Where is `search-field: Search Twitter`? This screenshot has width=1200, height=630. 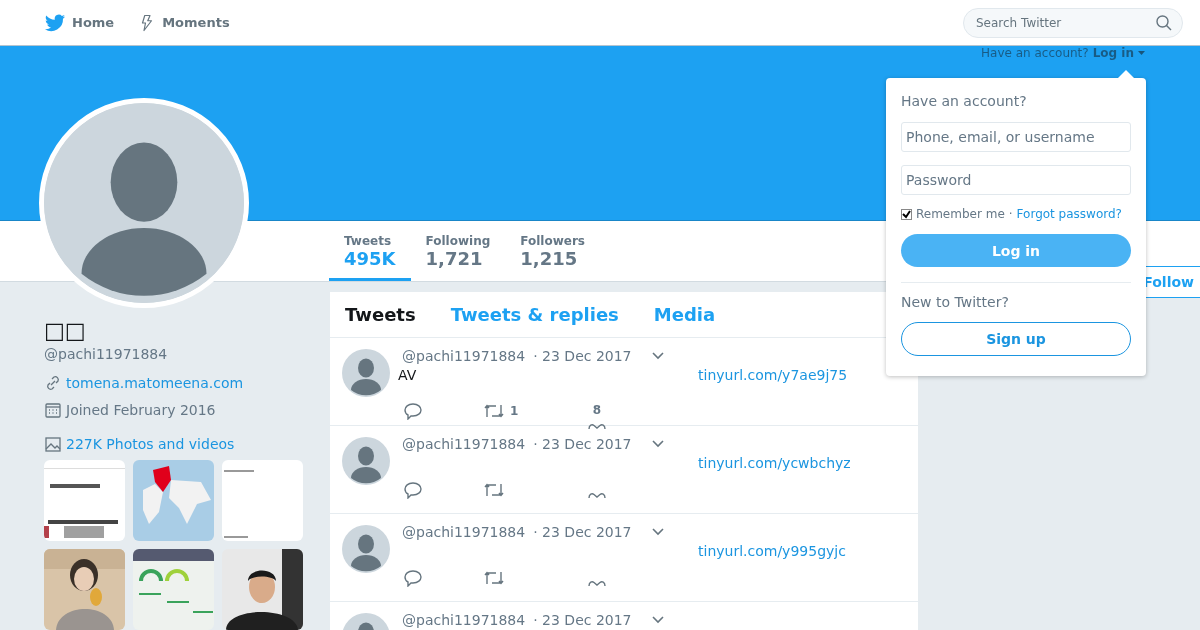
search-field: Search Twitter is located at coordinates (1073, 22).